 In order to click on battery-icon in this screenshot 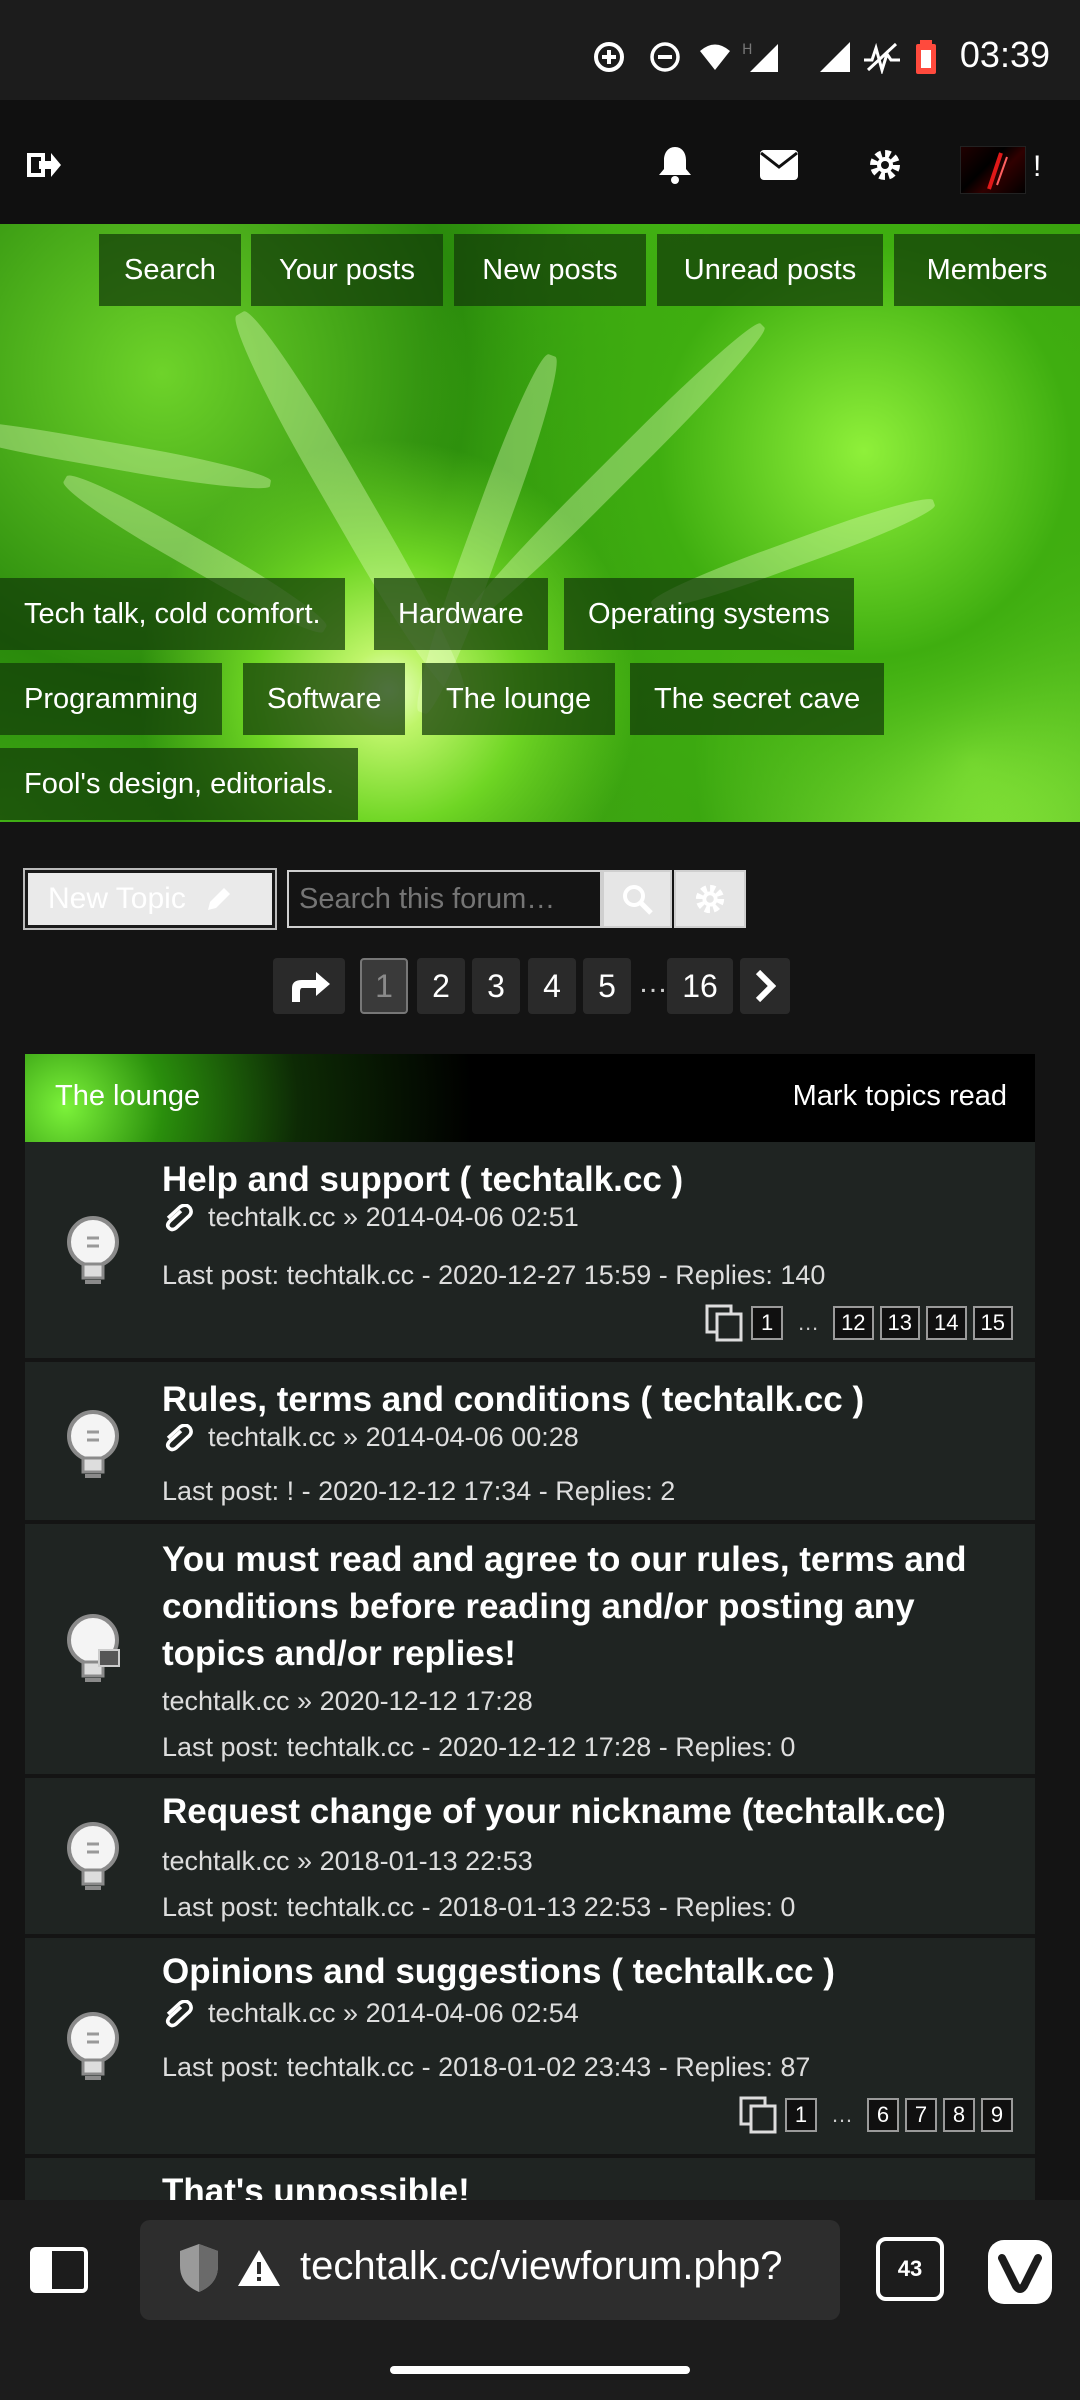, I will do `click(926, 57)`.